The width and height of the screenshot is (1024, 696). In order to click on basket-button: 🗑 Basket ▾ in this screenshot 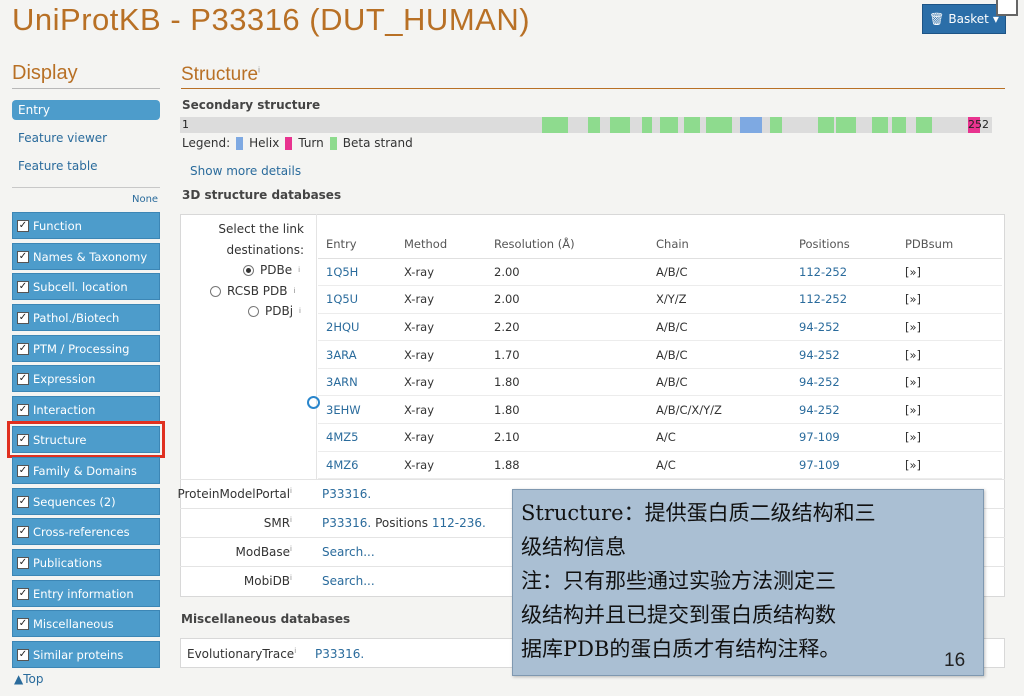, I will do `click(964, 19)`.